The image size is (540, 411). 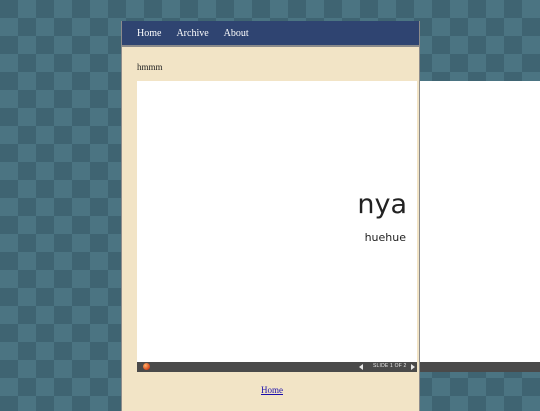 I want to click on slideshow-controls: SLIDE 1 OF 2, so click(x=277, y=367).